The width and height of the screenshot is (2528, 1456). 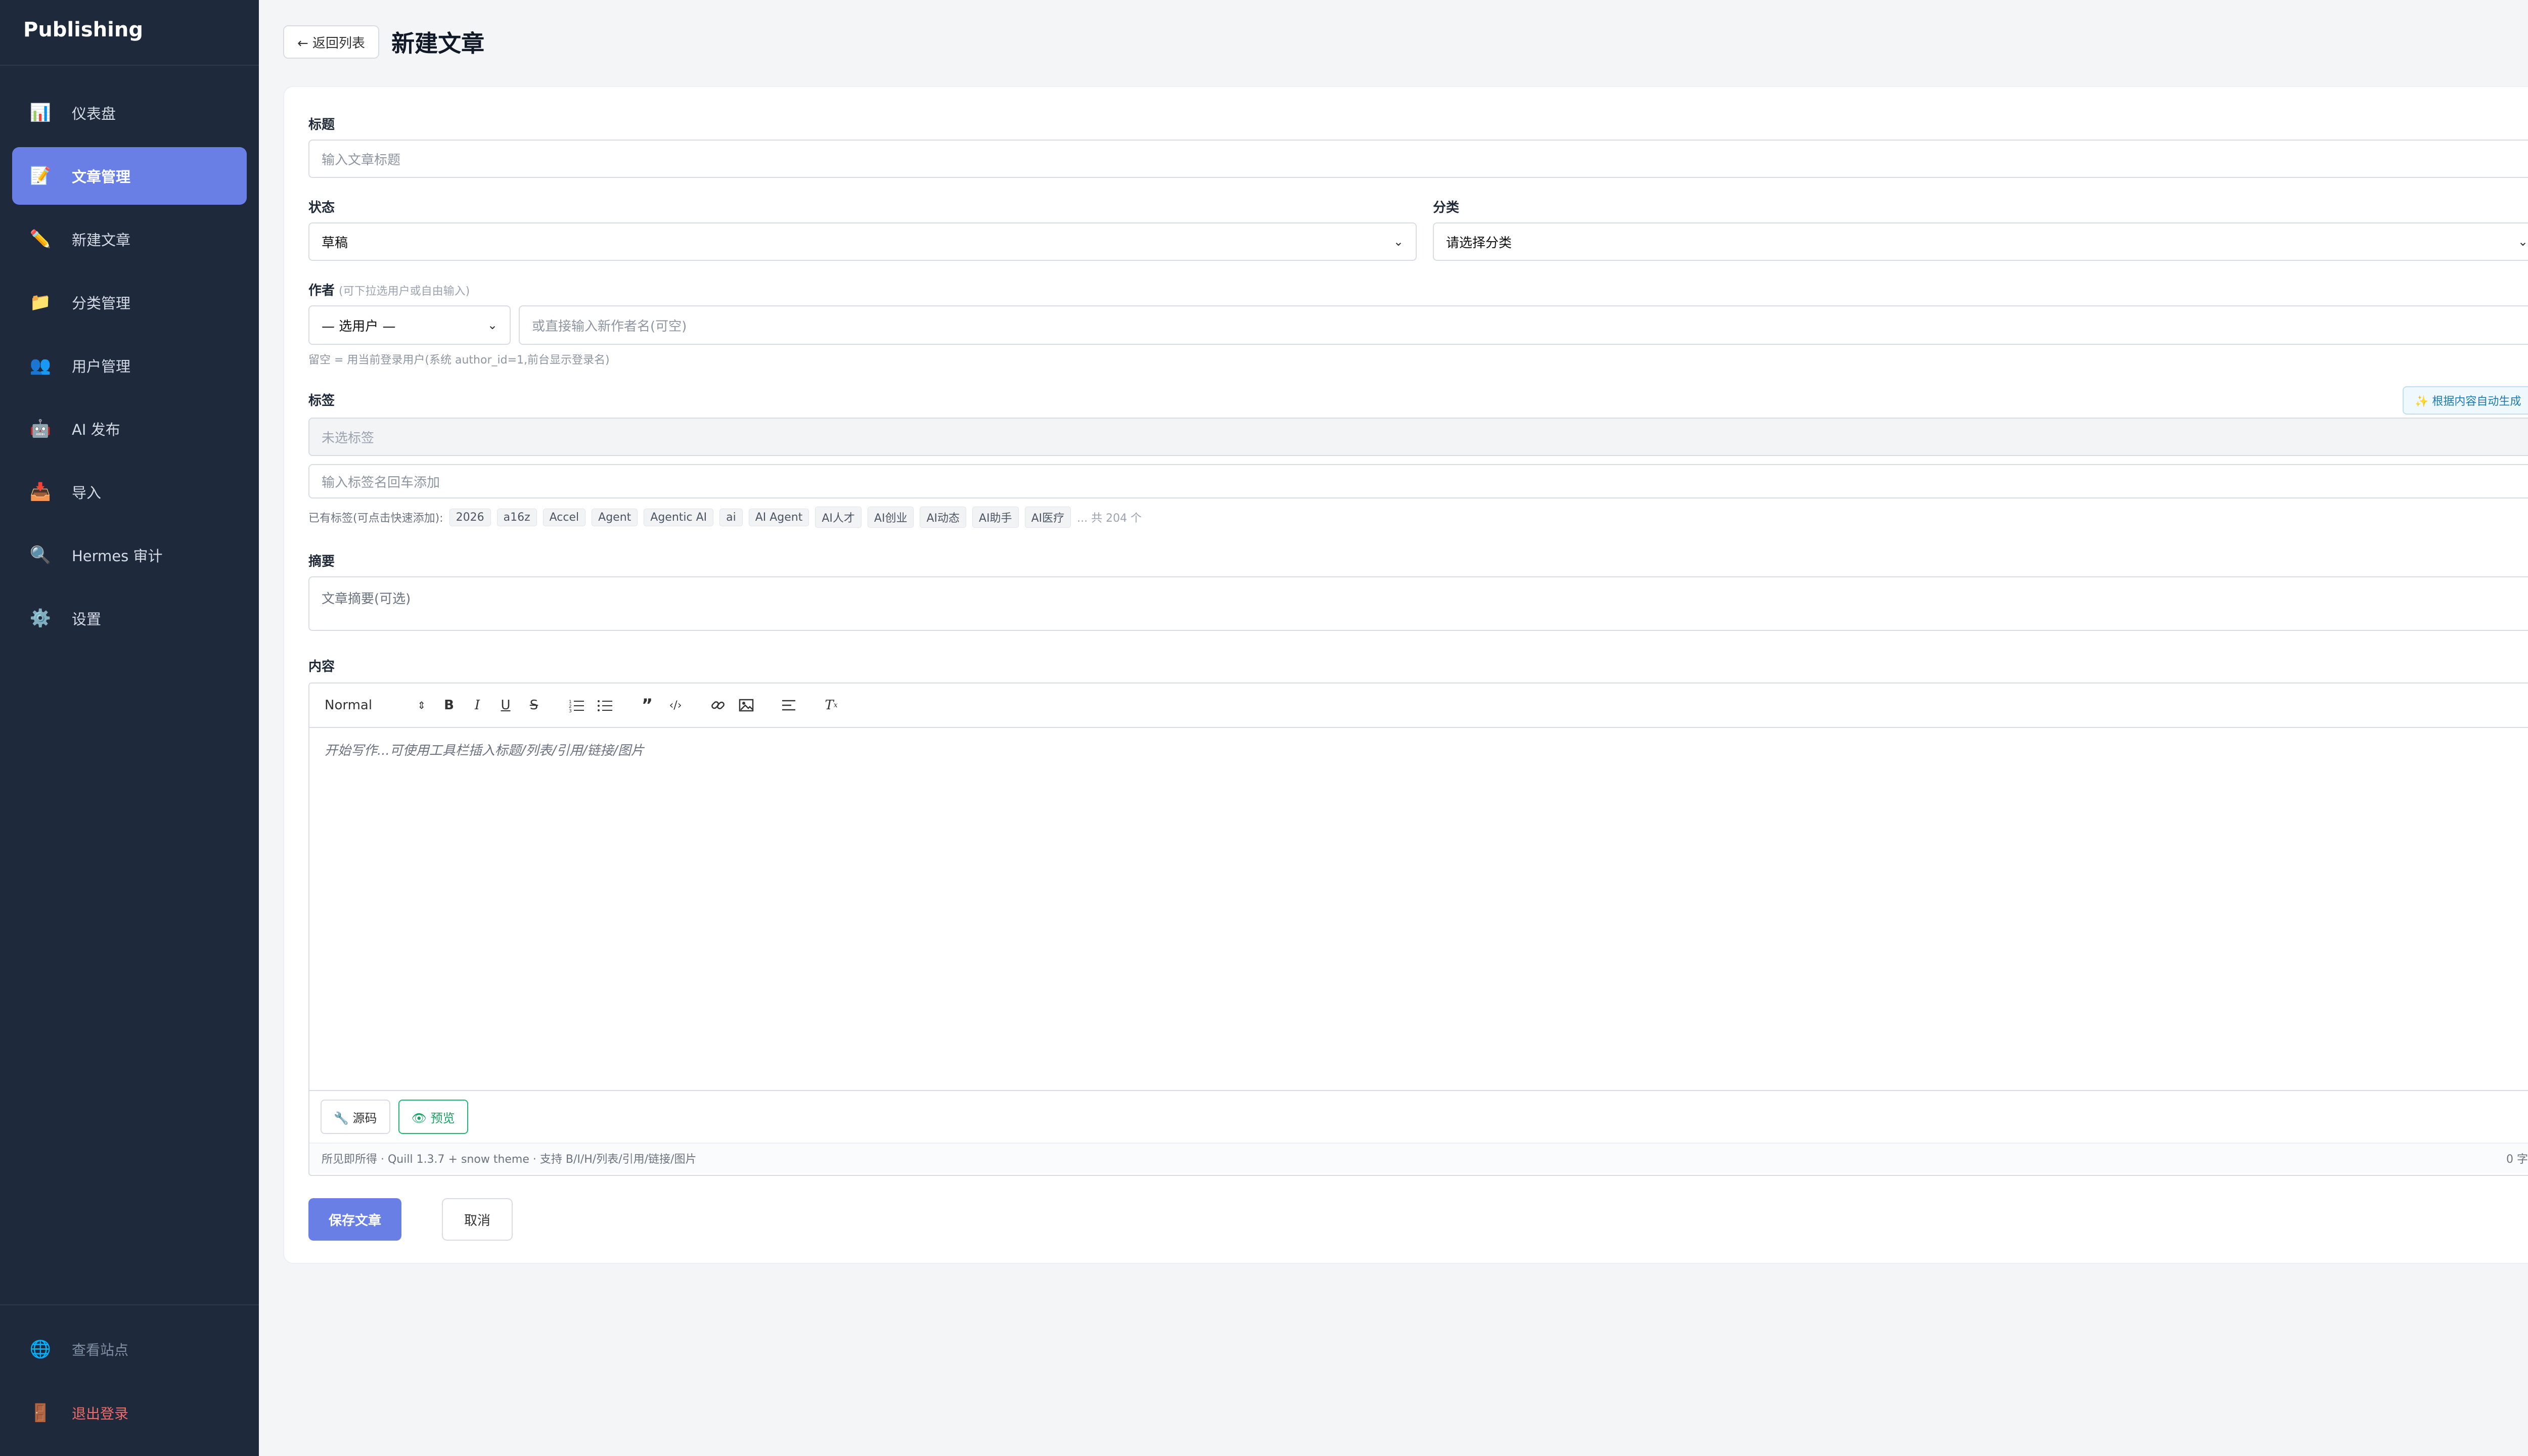 What do you see at coordinates (477, 705) in the screenshot?
I see `italic-icon: I` at bounding box center [477, 705].